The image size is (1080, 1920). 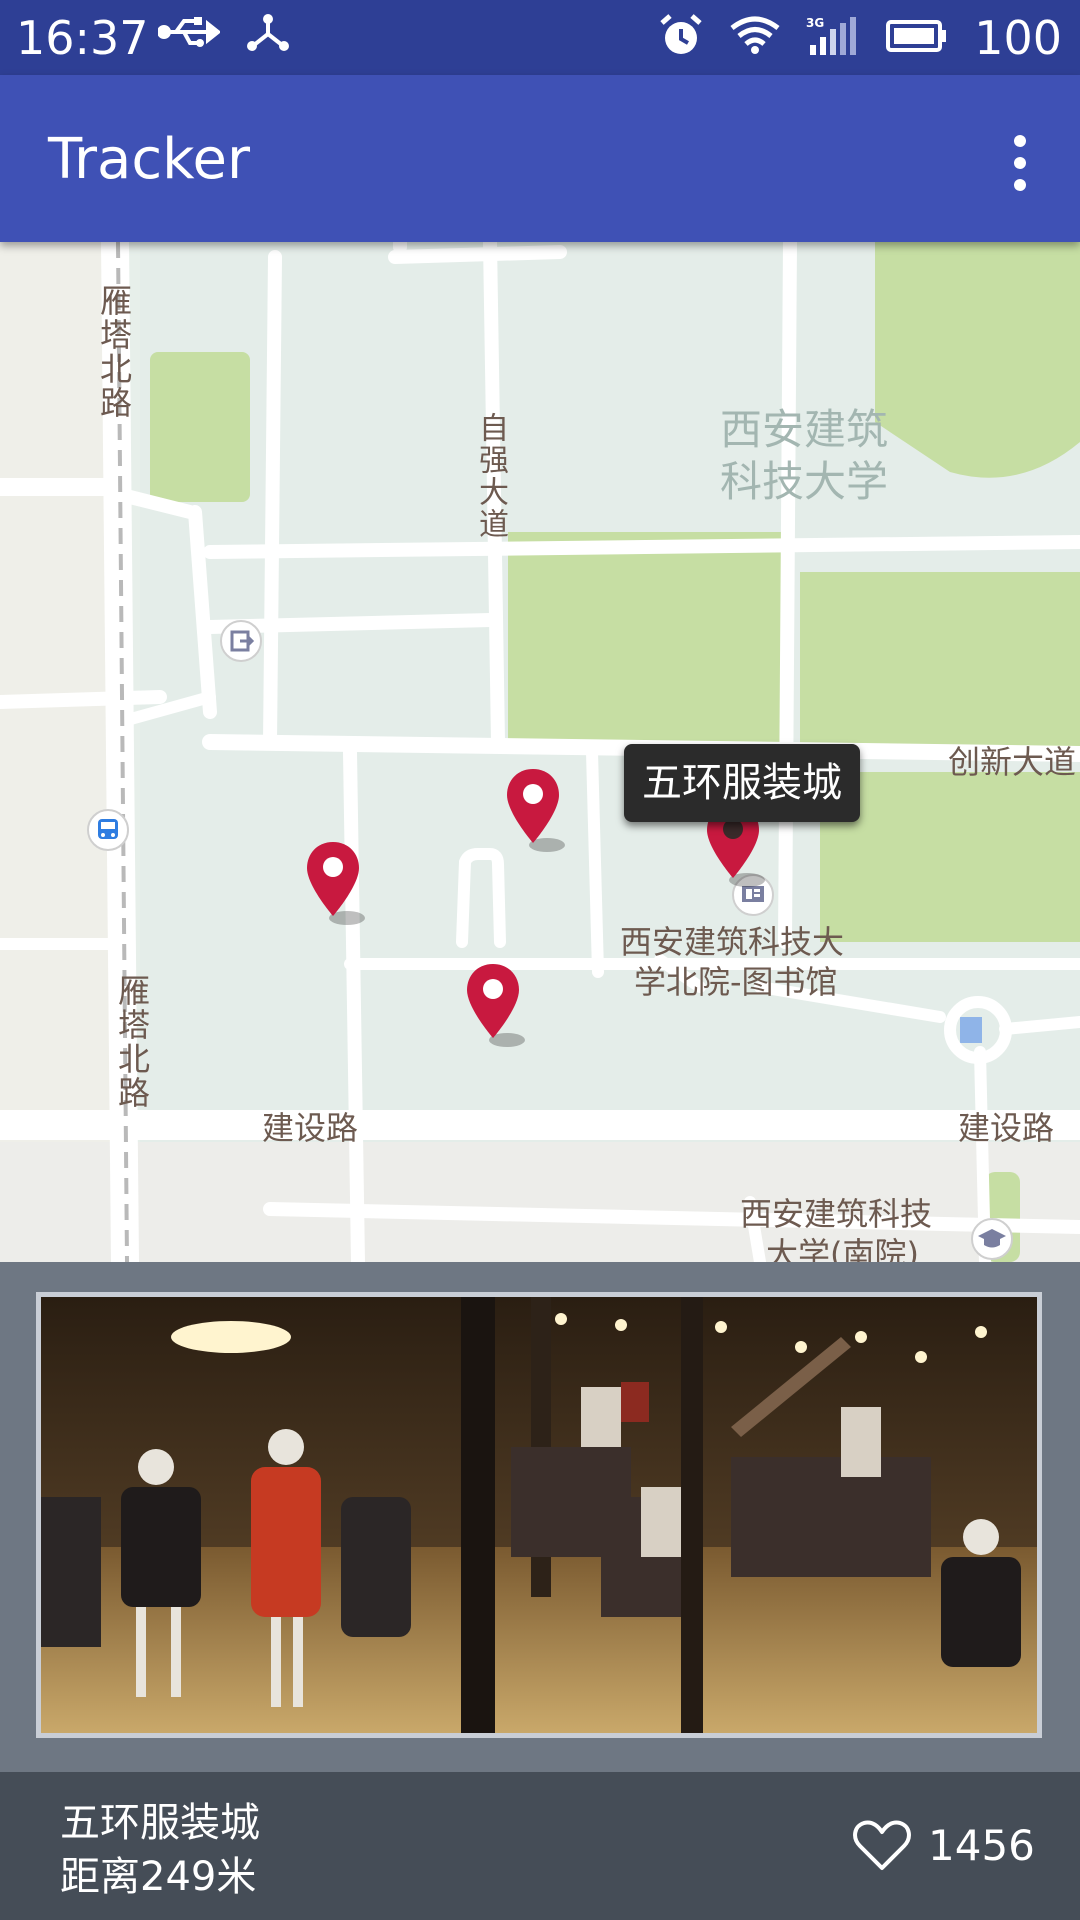 I want to click on bus-stop-icon, so click(x=108, y=830).